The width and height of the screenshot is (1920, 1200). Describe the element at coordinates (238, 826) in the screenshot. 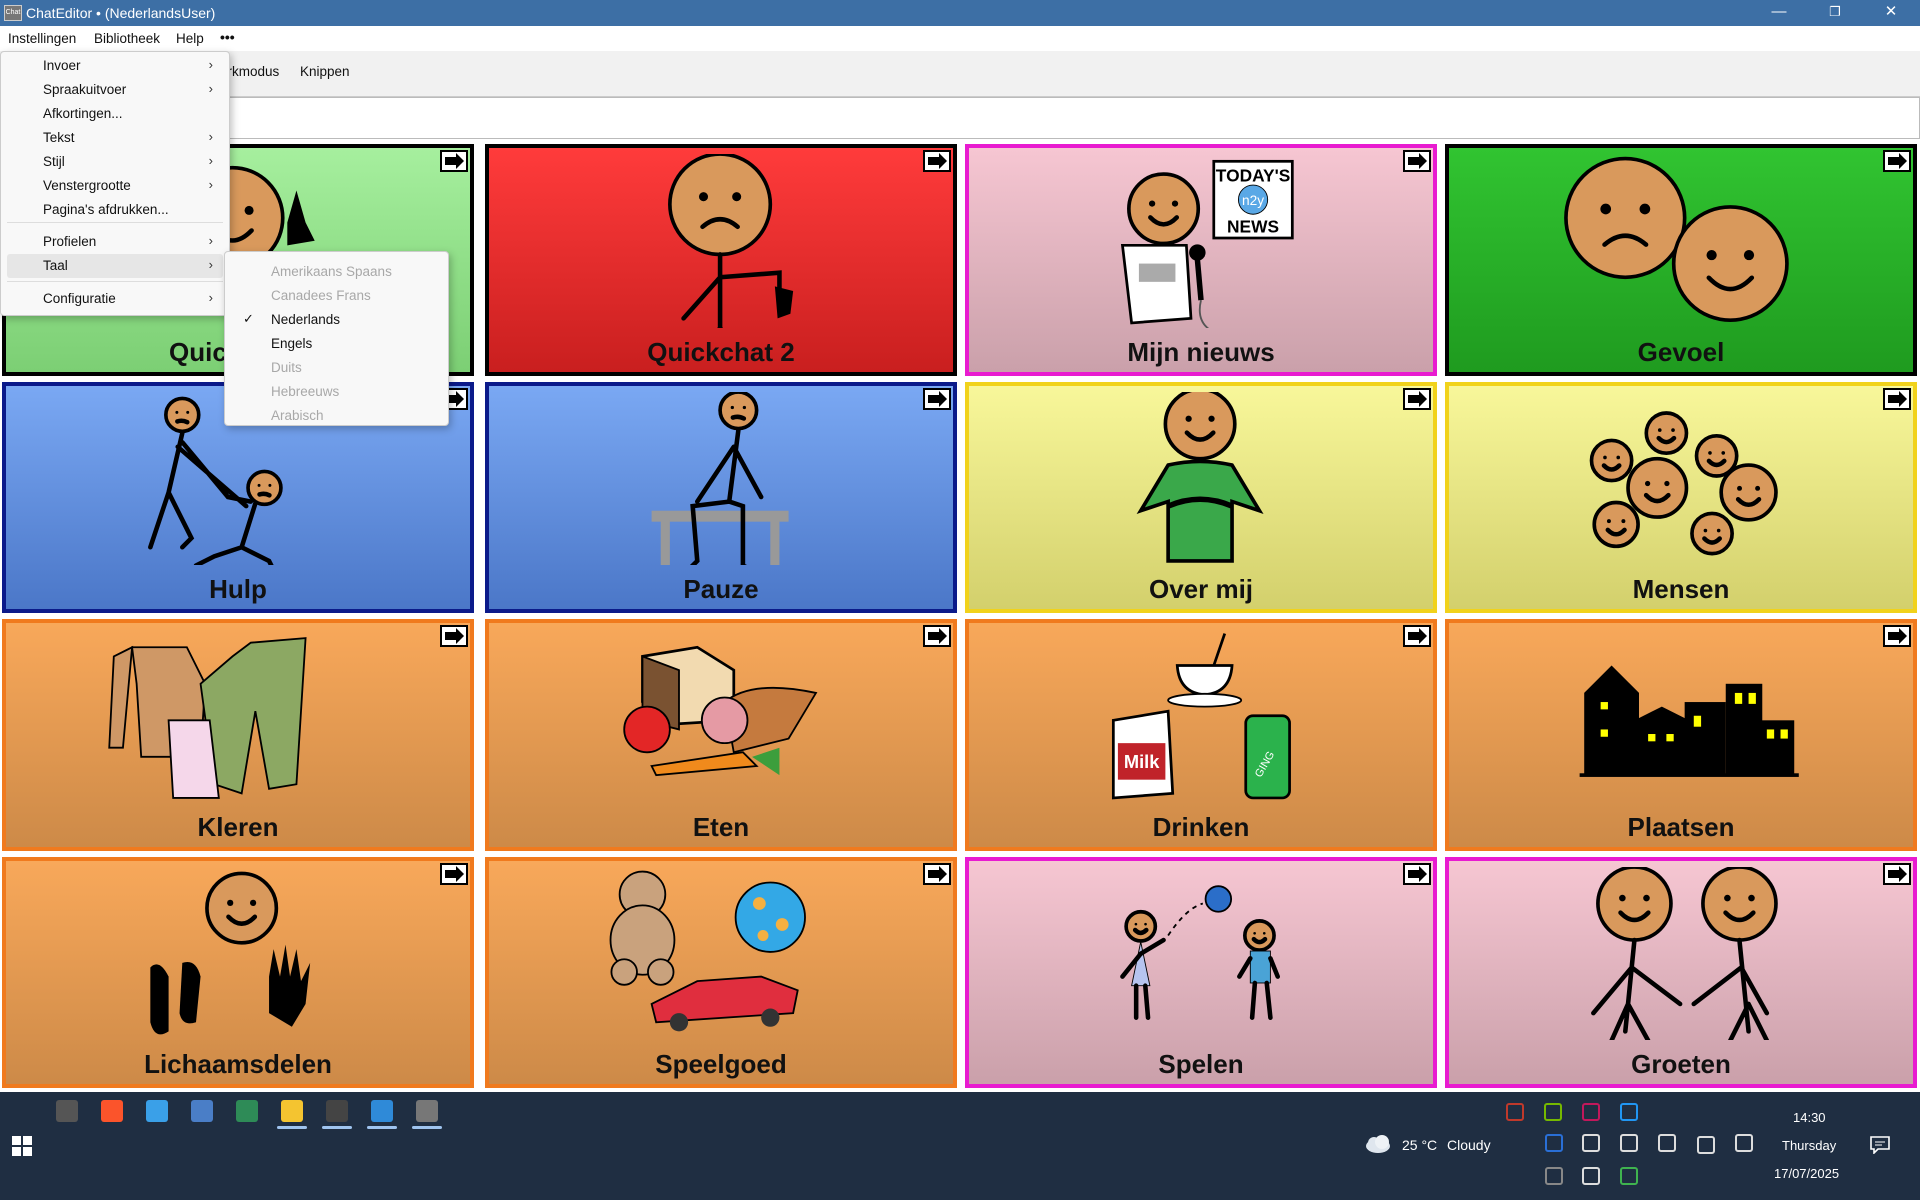

I see `cell-label-text: Kleren` at that location.